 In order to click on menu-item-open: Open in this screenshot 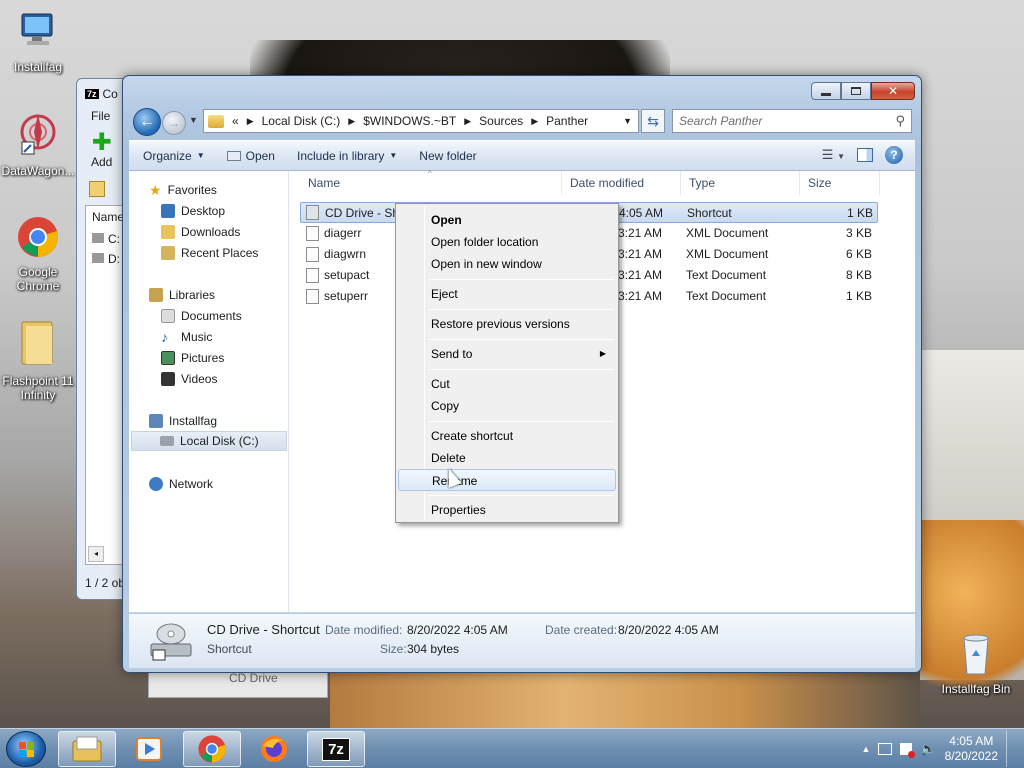, I will do `click(507, 220)`.